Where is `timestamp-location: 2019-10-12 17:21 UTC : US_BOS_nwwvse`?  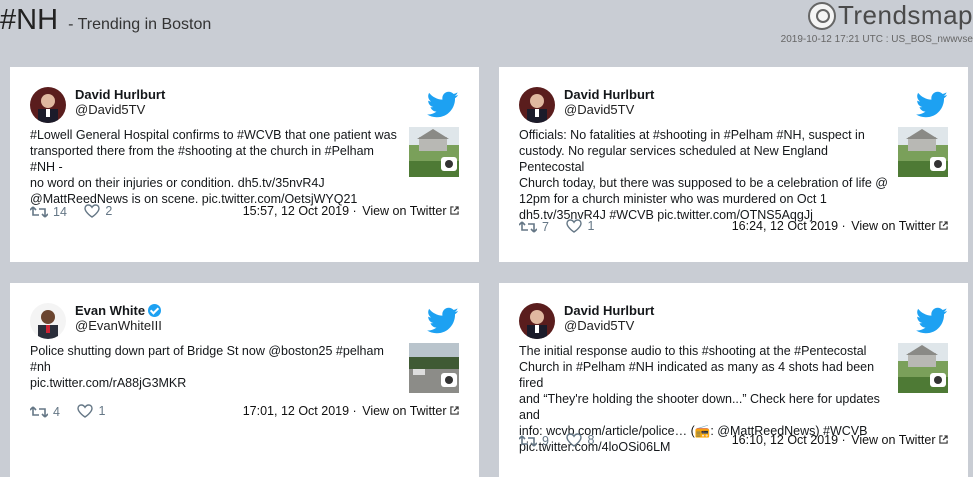
timestamp-location: 2019-10-12 17:21 UTC : US_BOS_nwwvse is located at coordinates (876, 39).